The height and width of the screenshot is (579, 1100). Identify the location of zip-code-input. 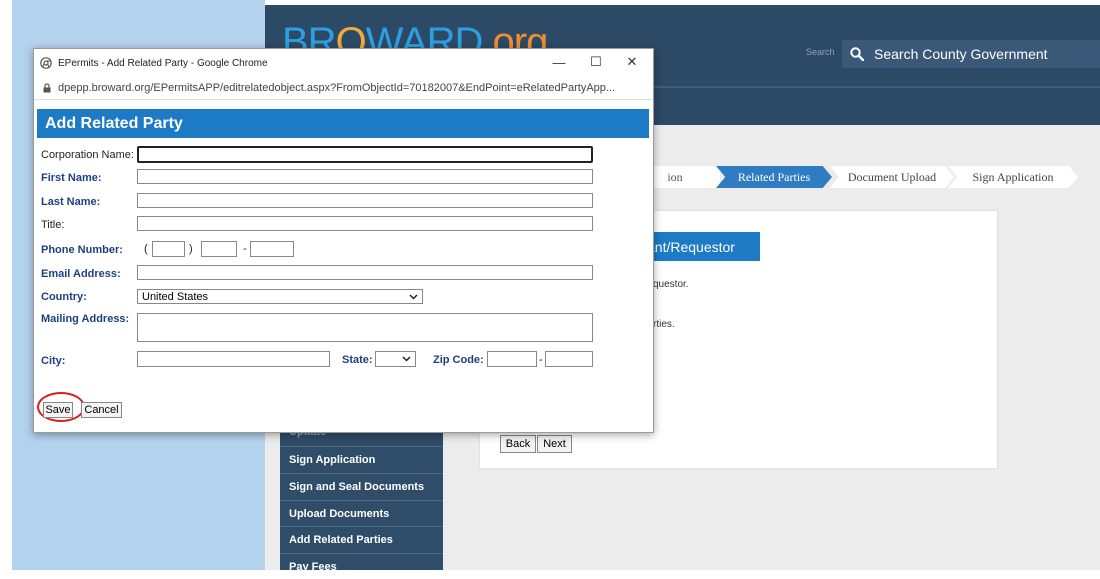
(512, 359).